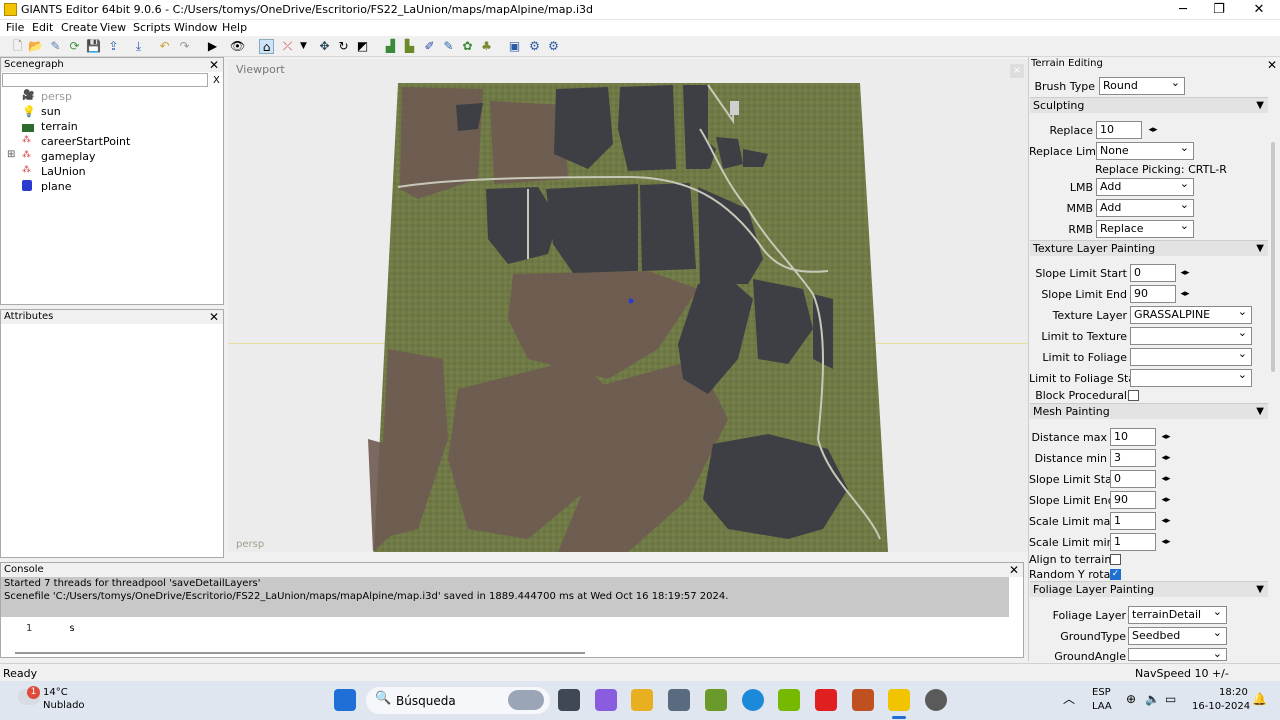  I want to click on tree-icon: ♣, so click(486, 46).